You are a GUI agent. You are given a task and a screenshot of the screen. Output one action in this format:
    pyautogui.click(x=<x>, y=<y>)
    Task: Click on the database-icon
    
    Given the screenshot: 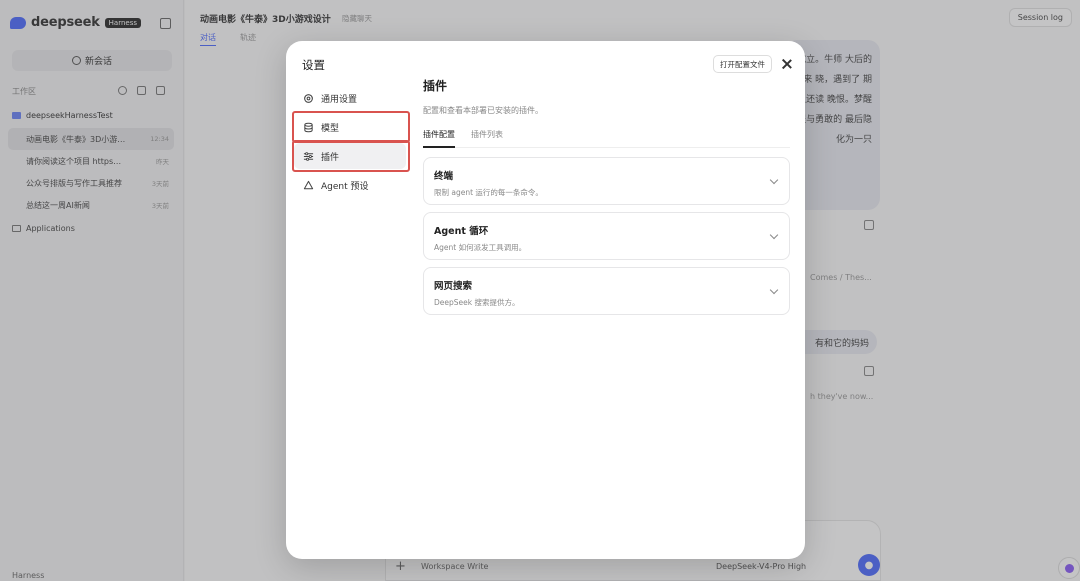 What is the action you would take?
    pyautogui.click(x=308, y=127)
    